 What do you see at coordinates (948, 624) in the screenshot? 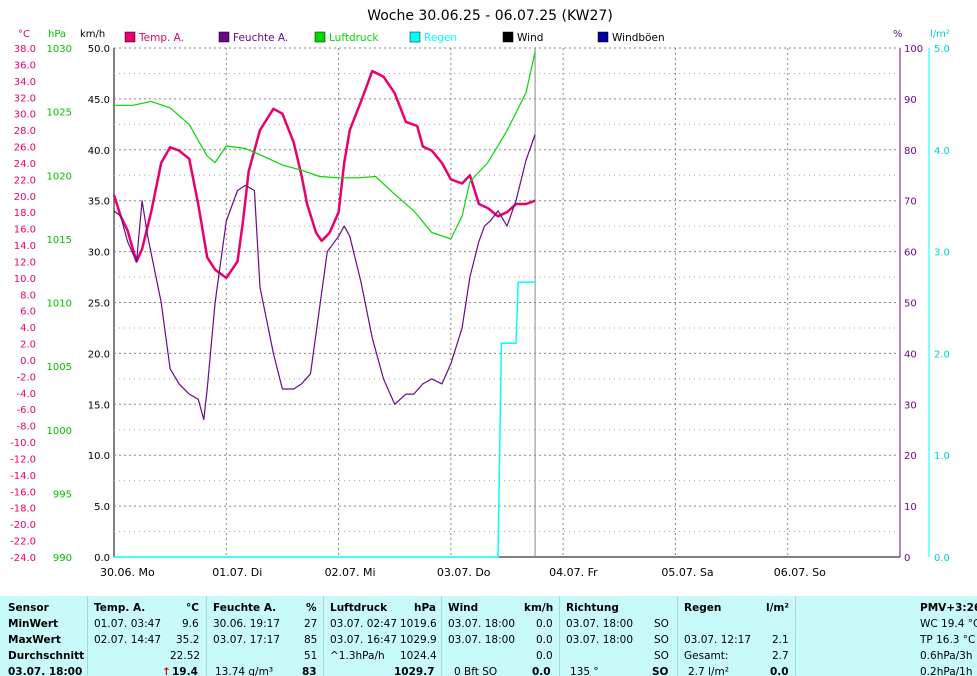
I see `windchill-value: WC 19.4 °C` at bounding box center [948, 624].